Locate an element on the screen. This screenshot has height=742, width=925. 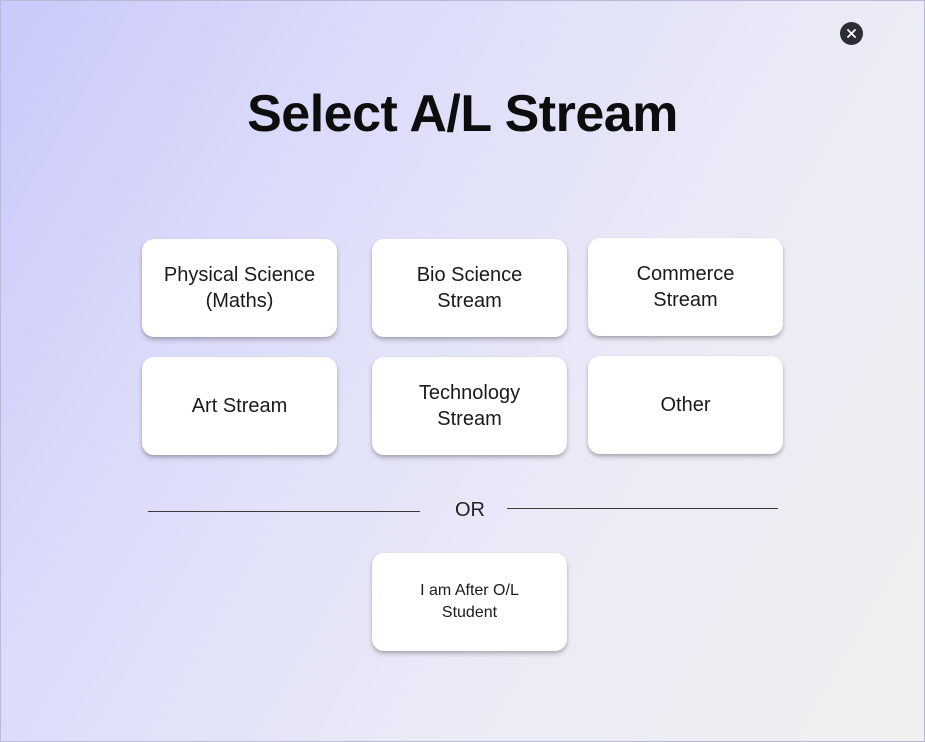
stream-option-other: Other is located at coordinates (685, 405).